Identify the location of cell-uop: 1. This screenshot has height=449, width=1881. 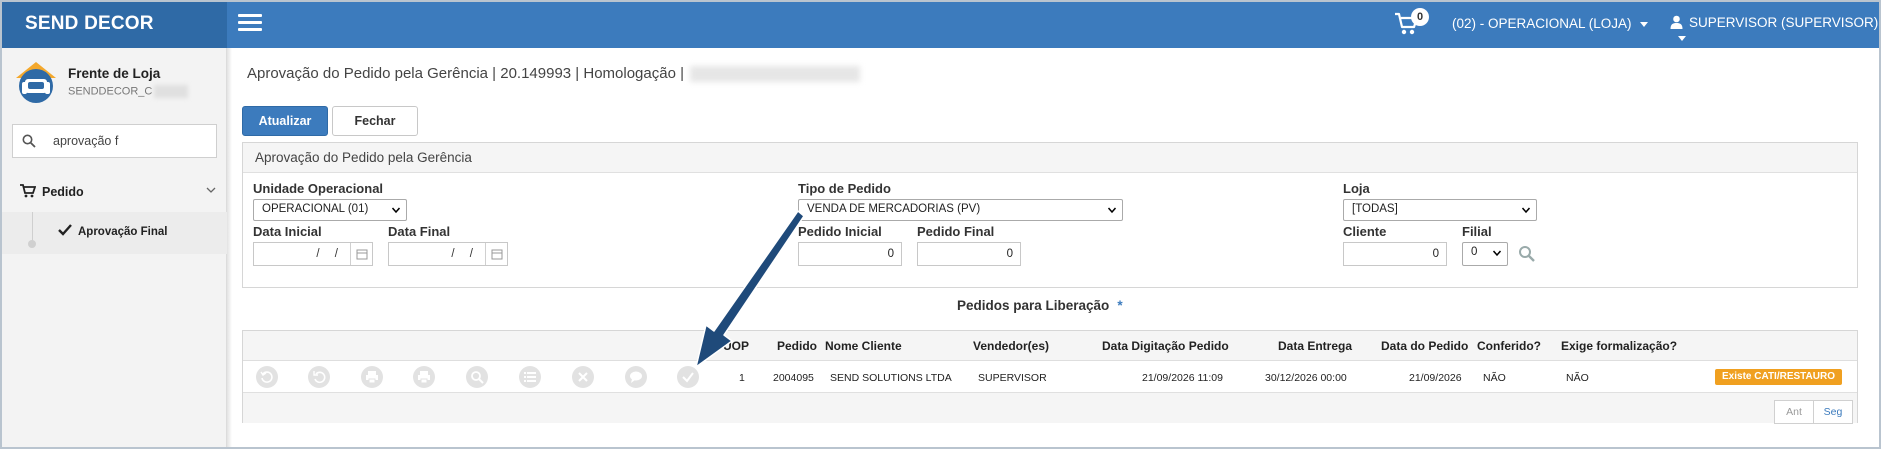
(742, 378).